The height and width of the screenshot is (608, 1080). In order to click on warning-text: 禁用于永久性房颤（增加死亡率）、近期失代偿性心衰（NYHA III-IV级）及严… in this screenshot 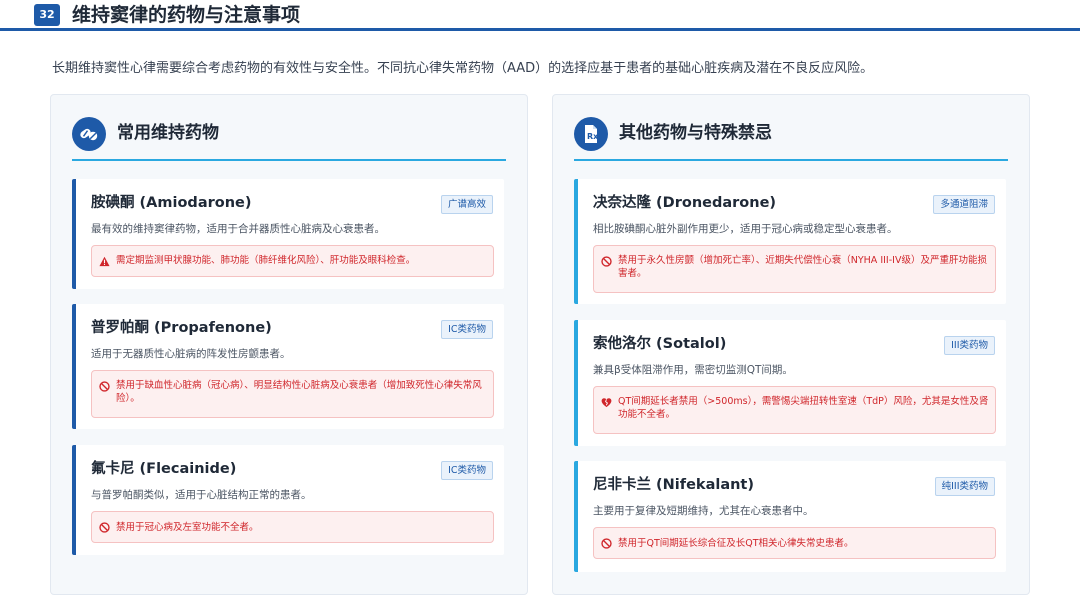, I will do `click(802, 267)`.